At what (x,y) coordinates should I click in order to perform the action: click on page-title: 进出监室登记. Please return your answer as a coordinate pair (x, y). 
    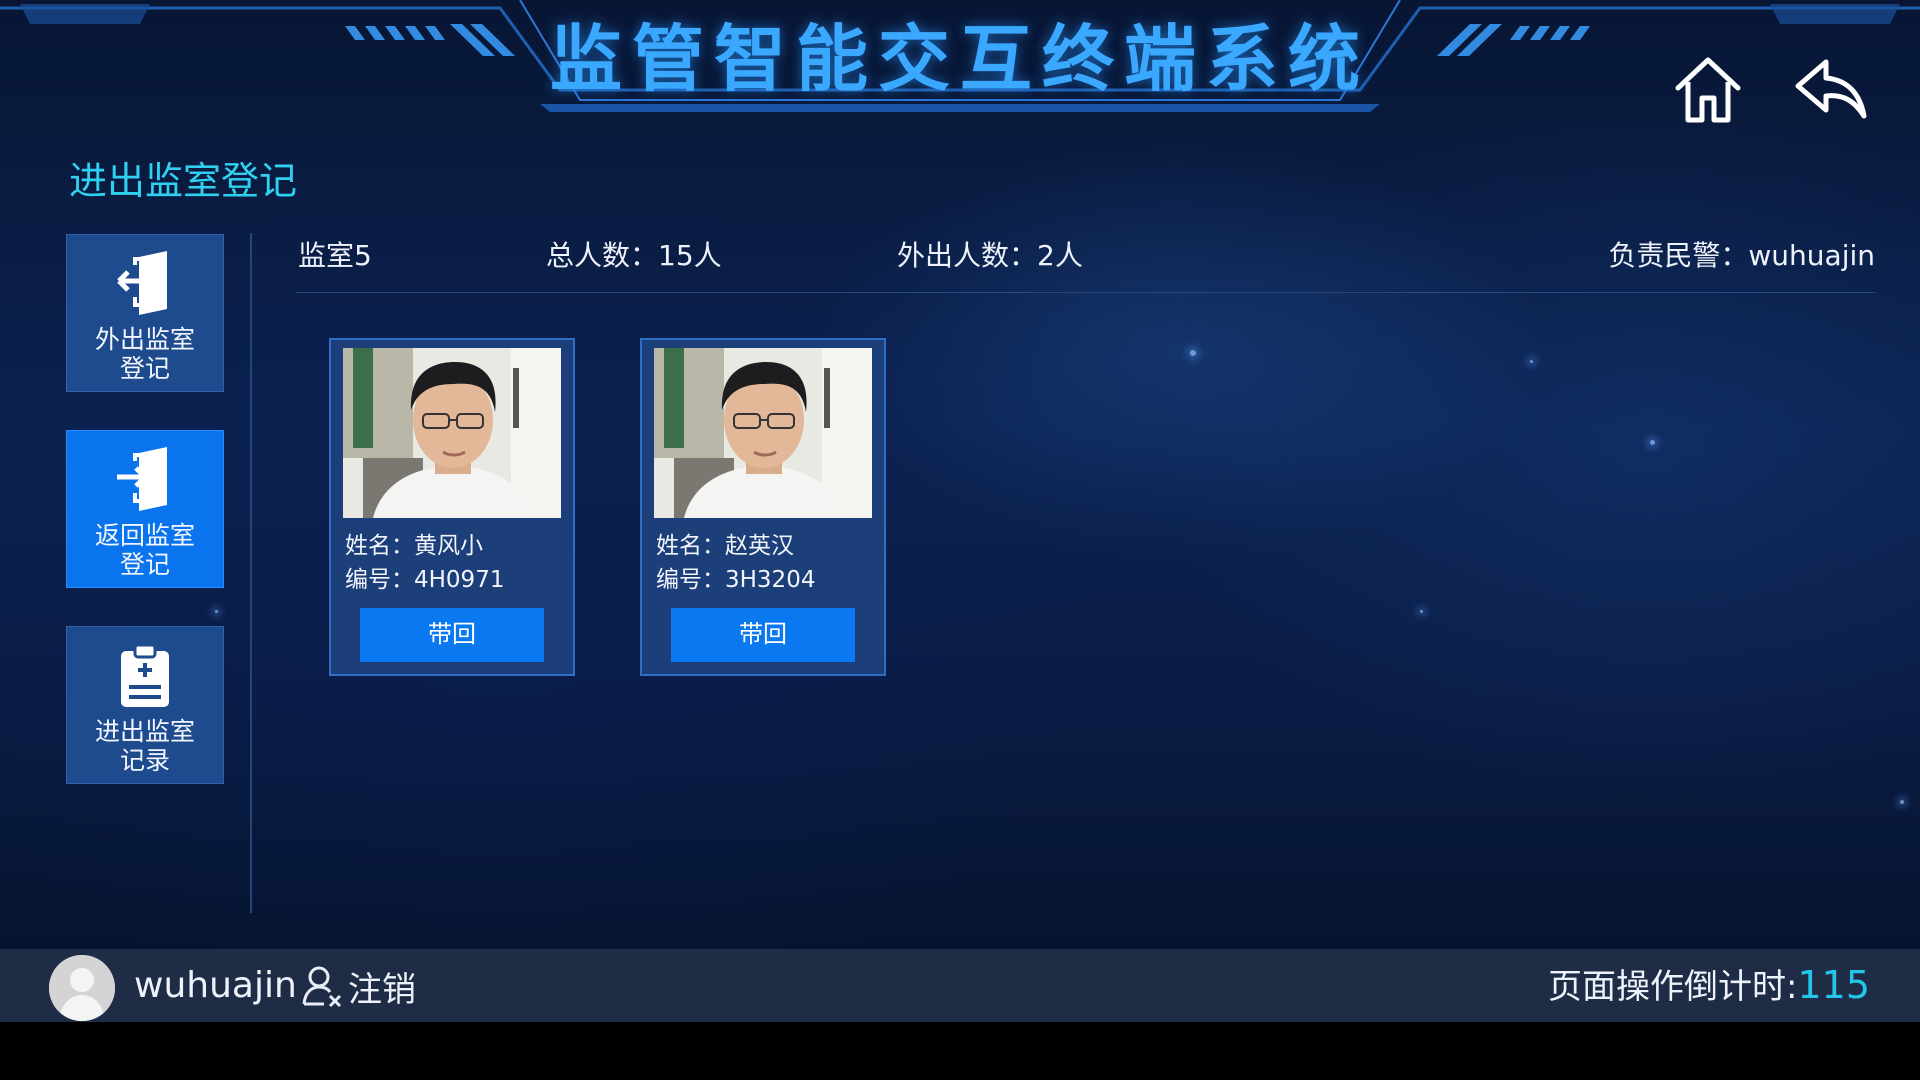
    Looking at the image, I should click on (183, 181).